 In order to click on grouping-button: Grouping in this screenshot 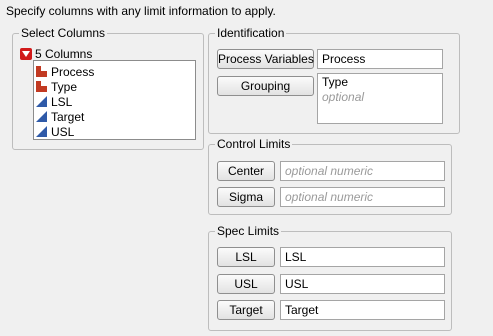, I will do `click(265, 86)`.